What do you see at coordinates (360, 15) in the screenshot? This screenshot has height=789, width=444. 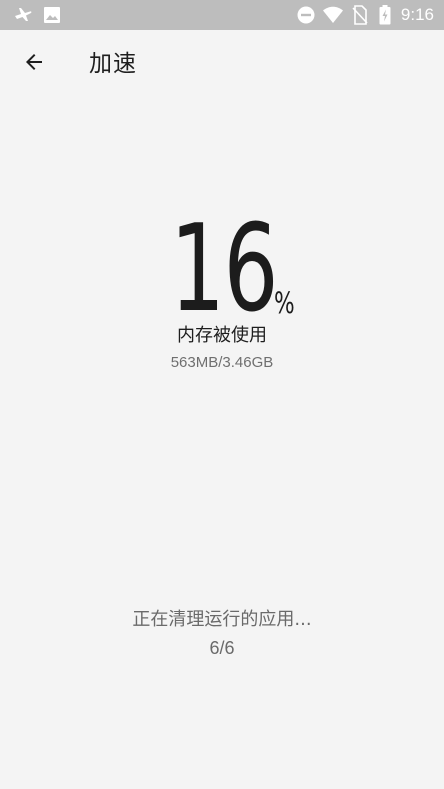 I see `no-sim-icon` at bounding box center [360, 15].